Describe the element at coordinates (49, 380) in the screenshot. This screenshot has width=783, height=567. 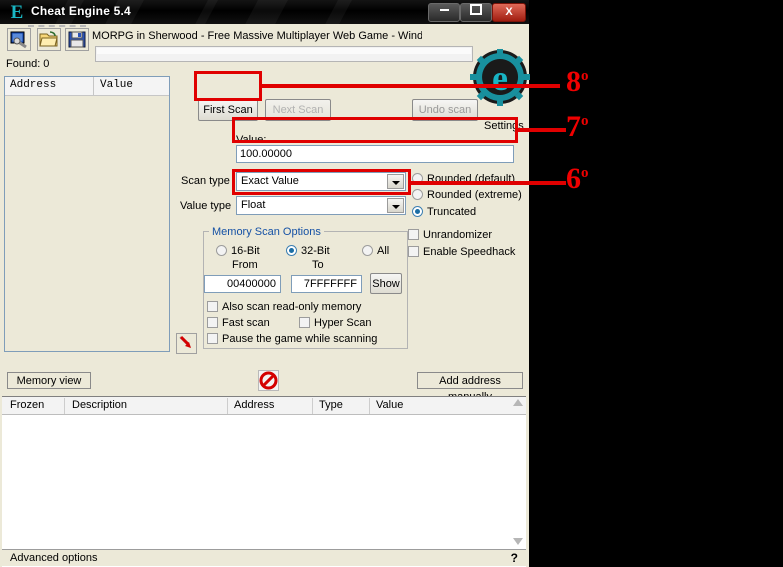
I see `memory-view-button: Memory view` at that location.